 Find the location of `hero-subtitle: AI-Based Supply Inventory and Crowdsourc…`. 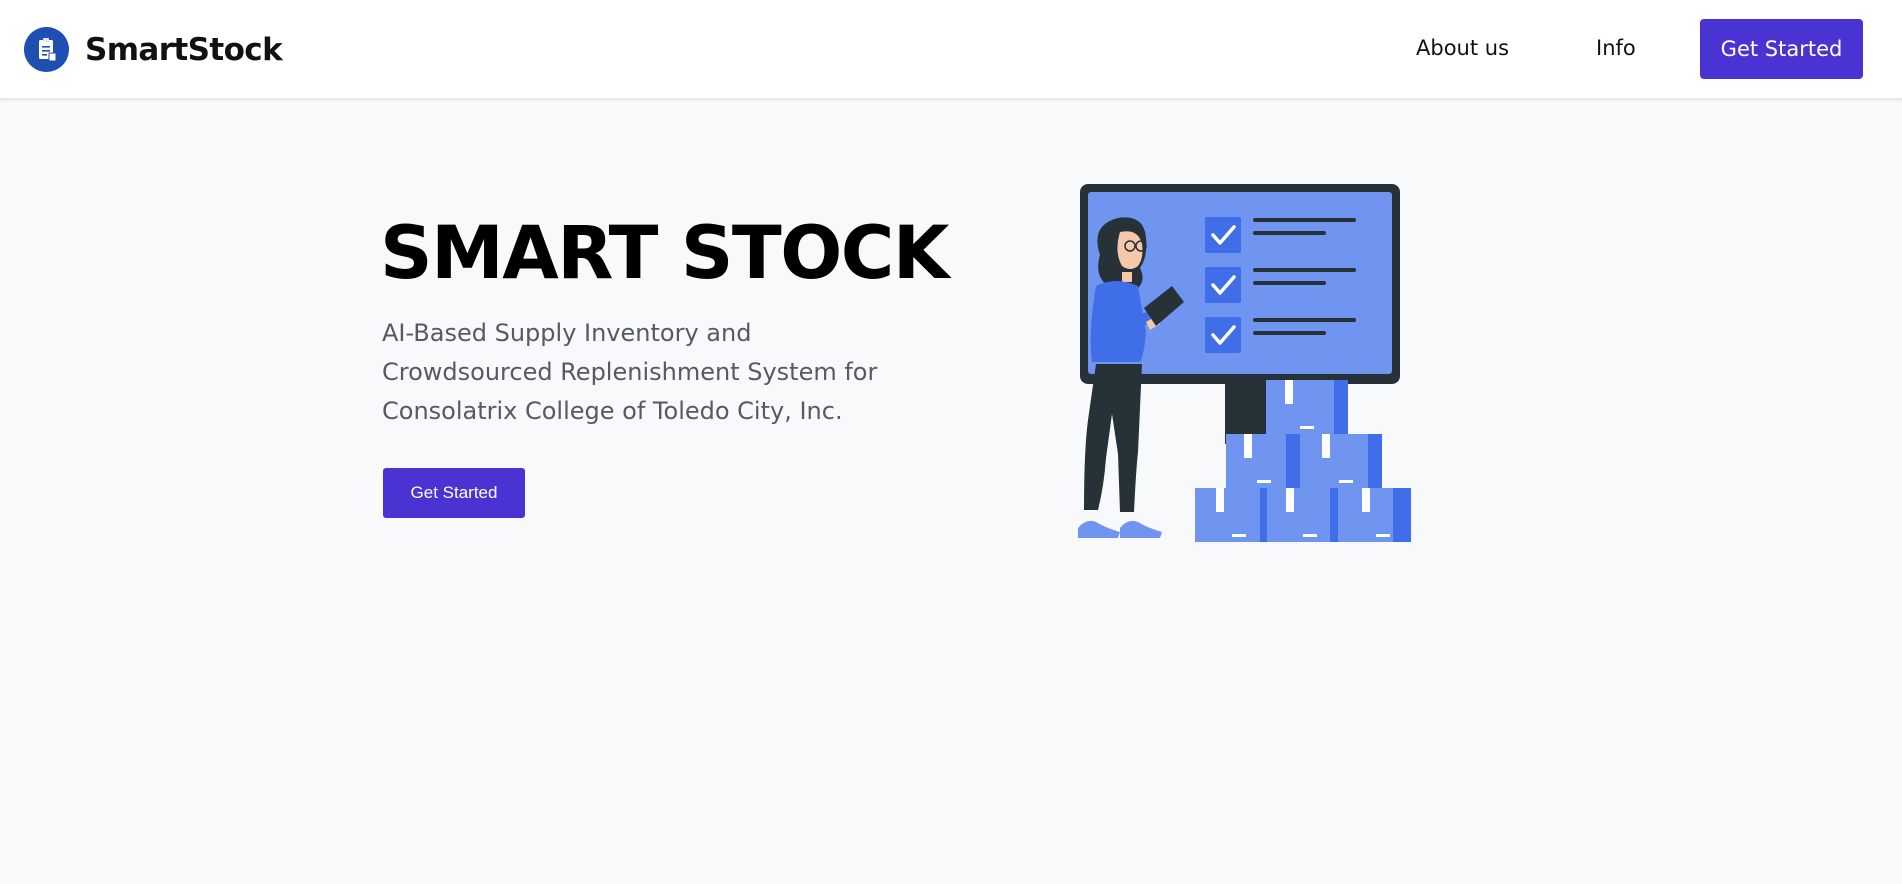

hero-subtitle: AI-Based Supply Inventory and Crowdsourc… is located at coordinates (630, 372).